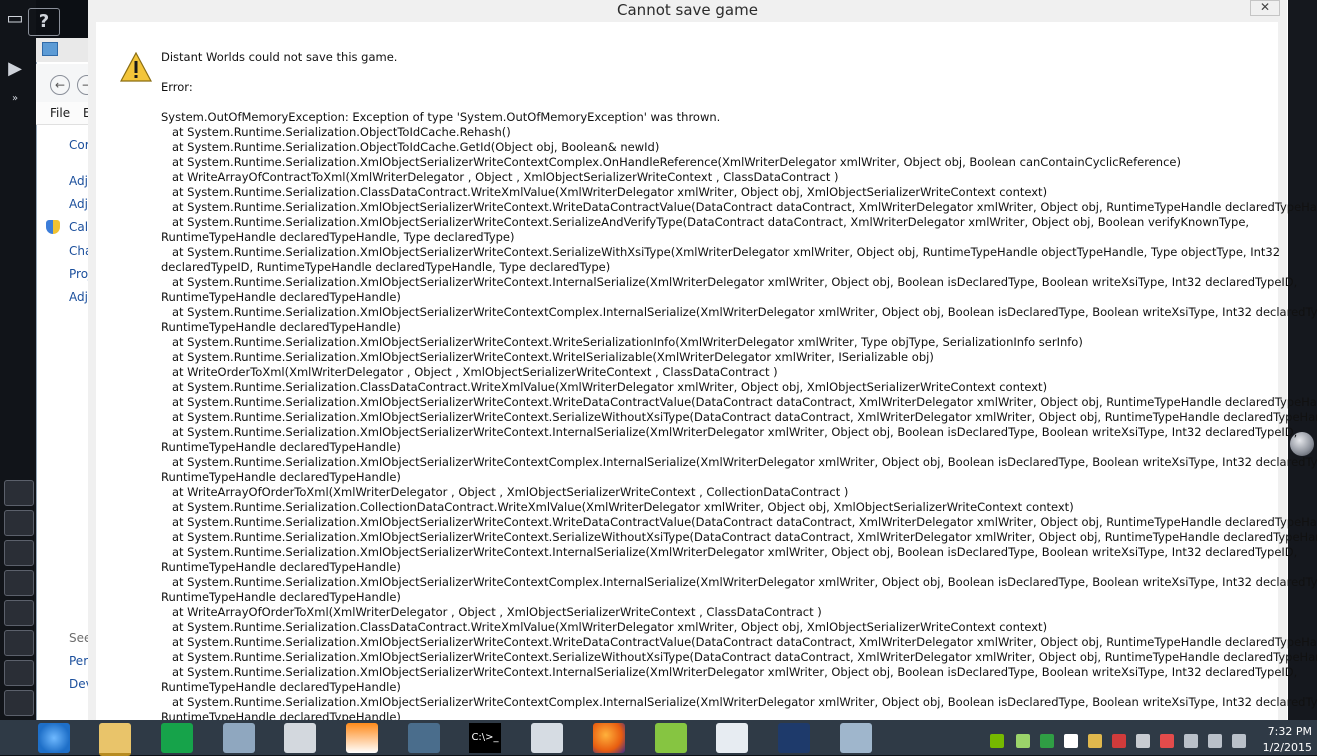  I want to click on lock-icon, so click(19, 493).